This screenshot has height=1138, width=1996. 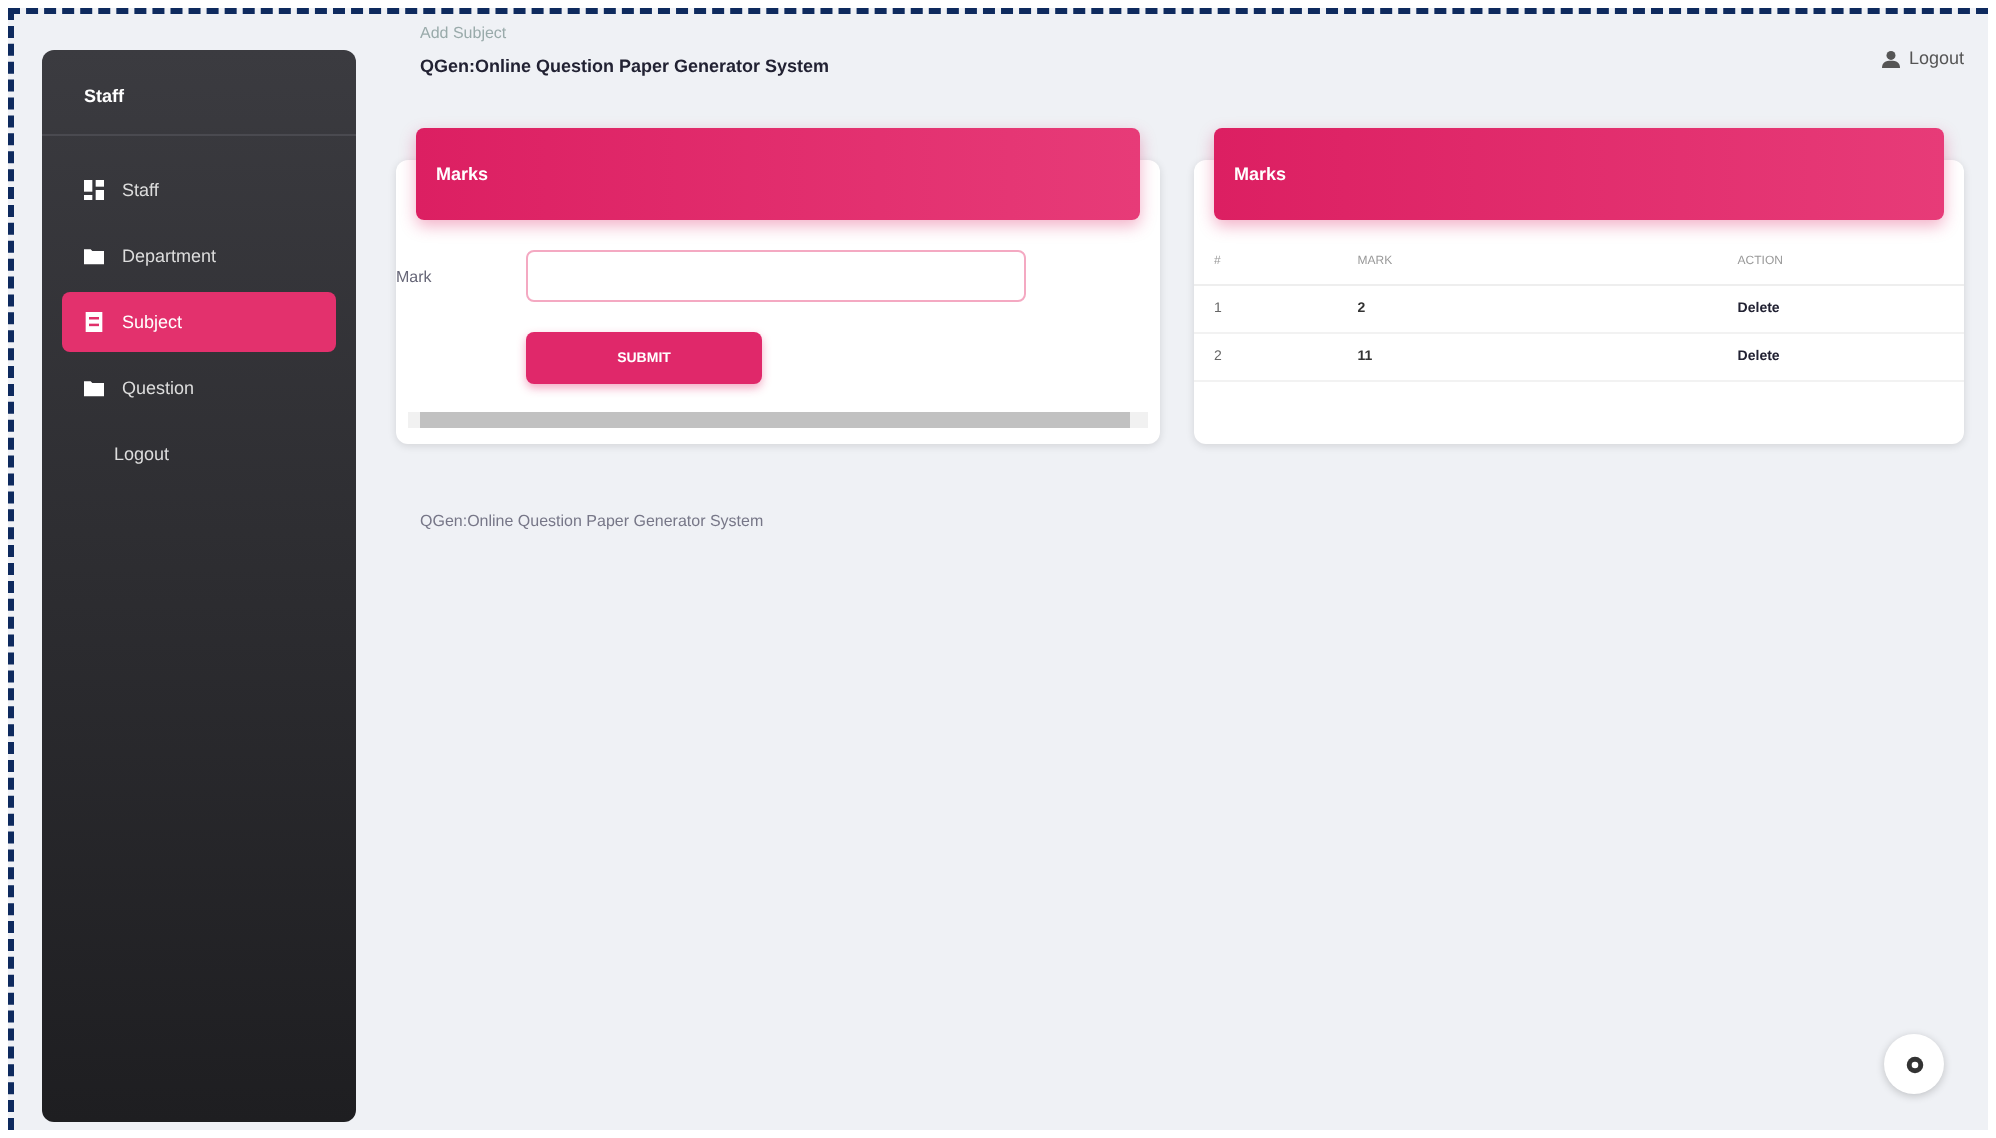 I want to click on sidebar-item: Department, so click(x=199, y=256).